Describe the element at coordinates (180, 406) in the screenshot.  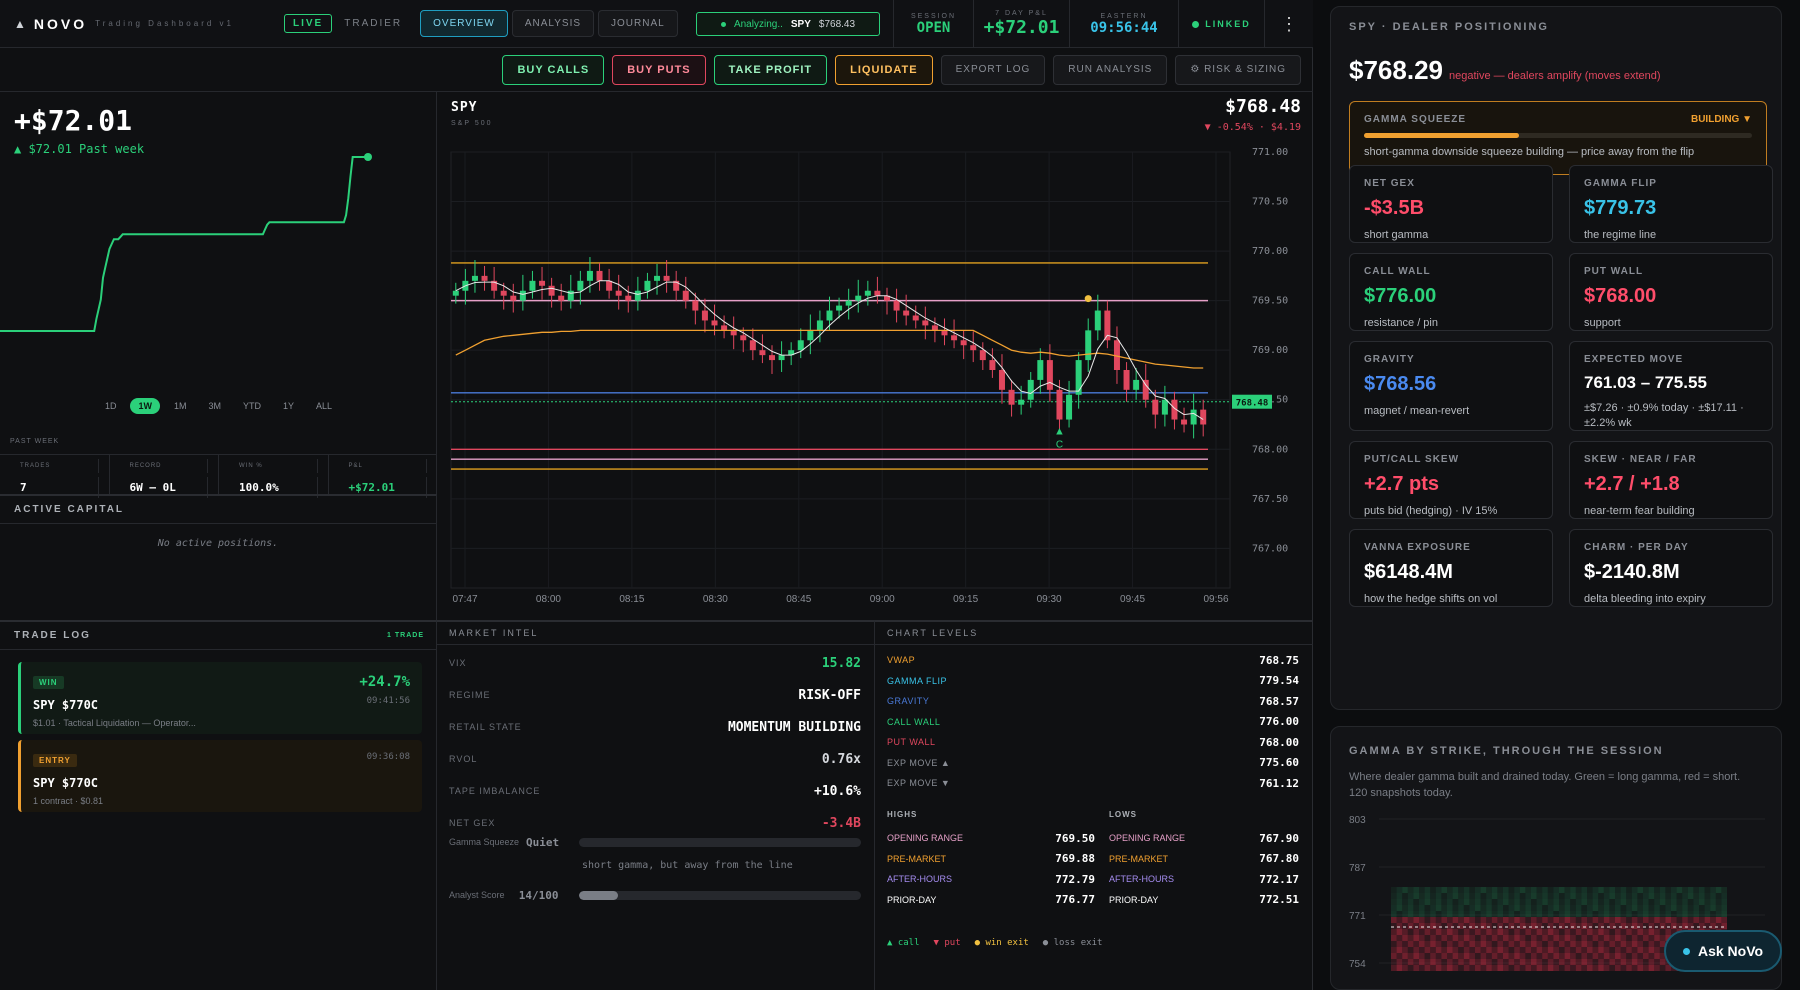
I see `range-1m-button: 1M` at that location.